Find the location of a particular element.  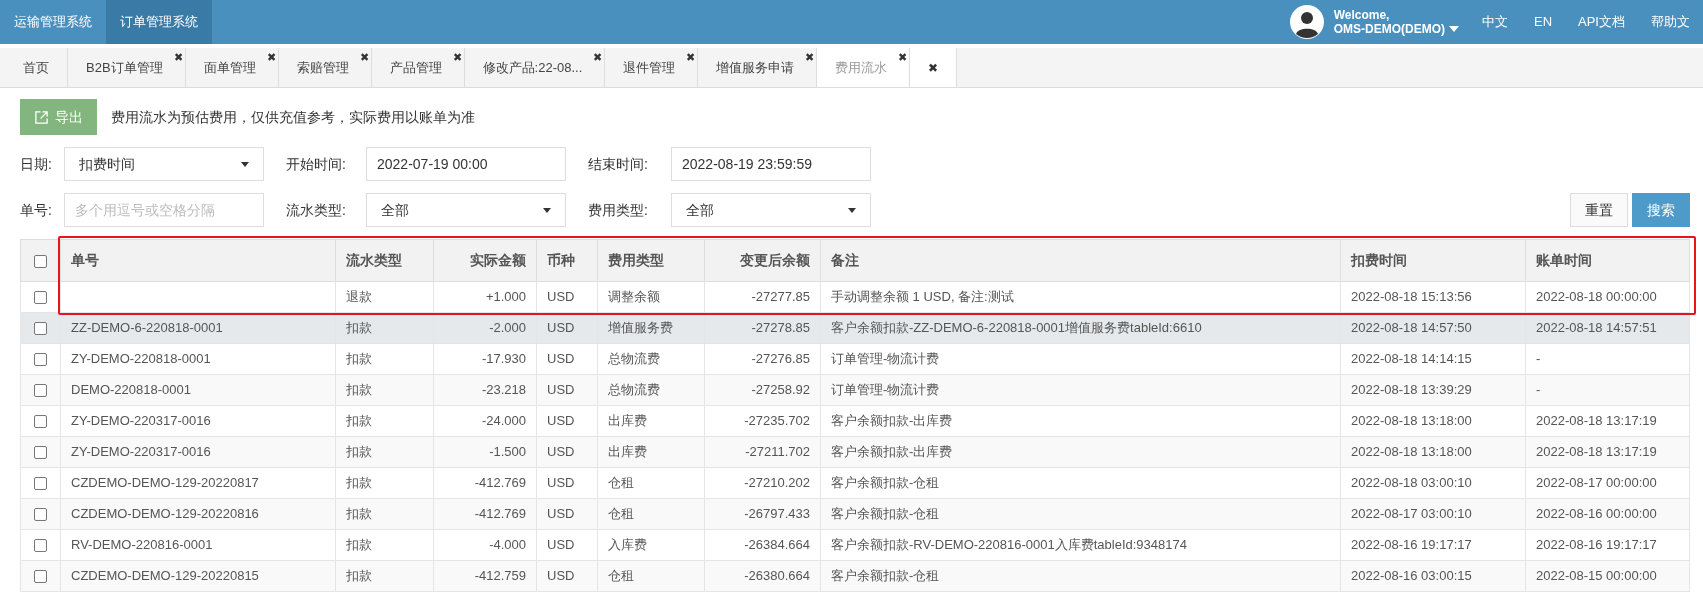

table-cell: 2022-08-16 00:00:00 is located at coordinates (1596, 514).